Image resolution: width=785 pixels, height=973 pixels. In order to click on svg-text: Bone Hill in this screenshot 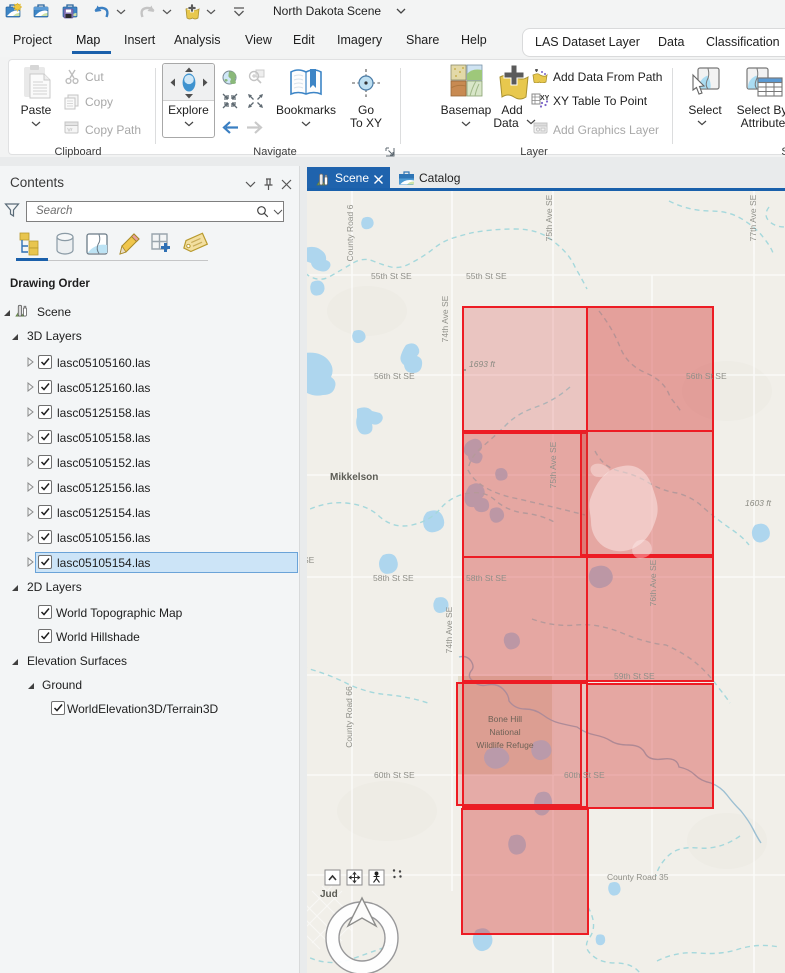, I will do `click(505, 719)`.